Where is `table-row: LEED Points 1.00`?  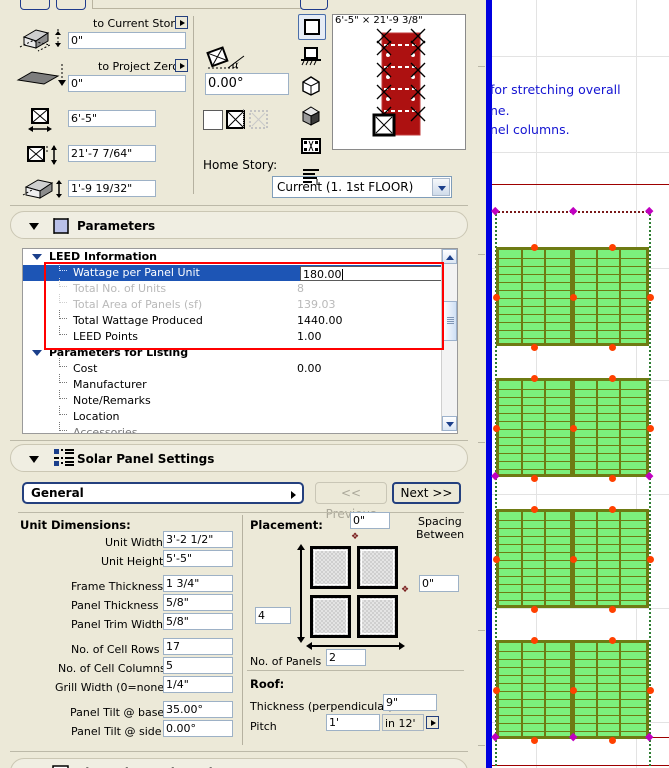
table-row: LEED Points 1.00 is located at coordinates (240, 335).